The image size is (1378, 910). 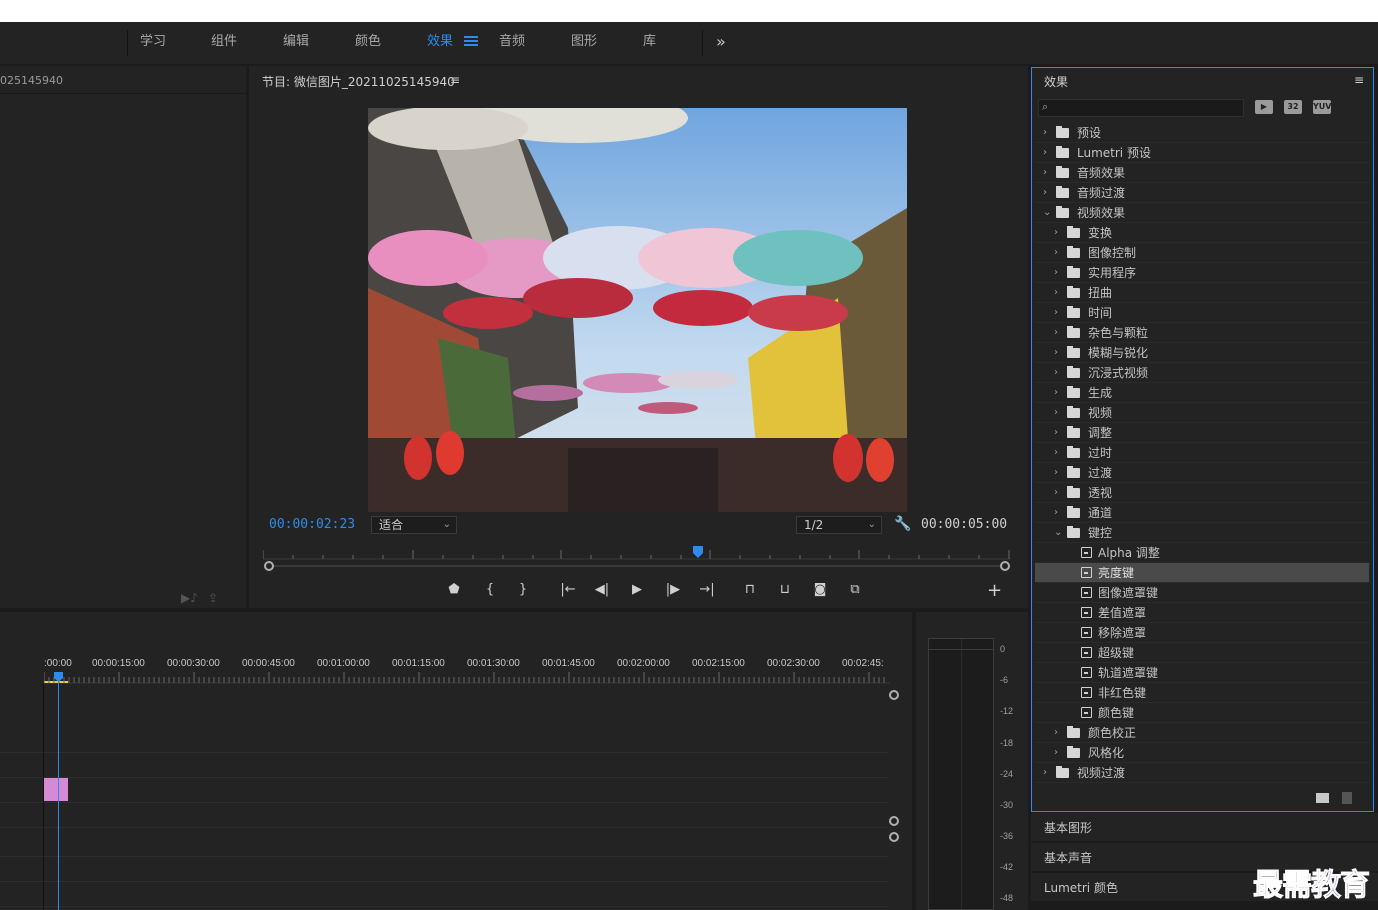 I want to click on video-clip, so click(x=56, y=789).